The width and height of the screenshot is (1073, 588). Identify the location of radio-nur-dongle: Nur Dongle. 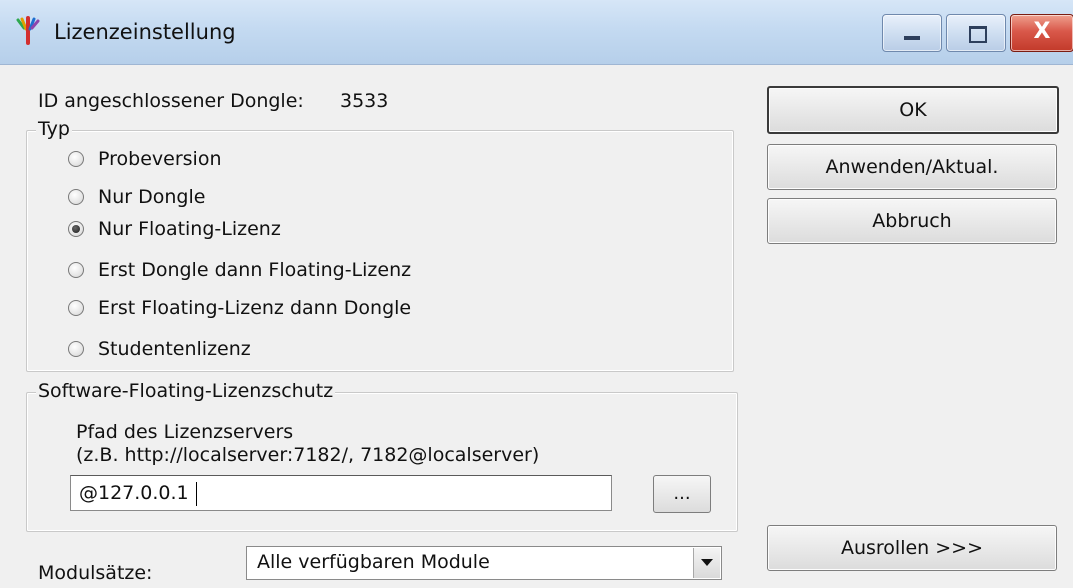
(136, 197).